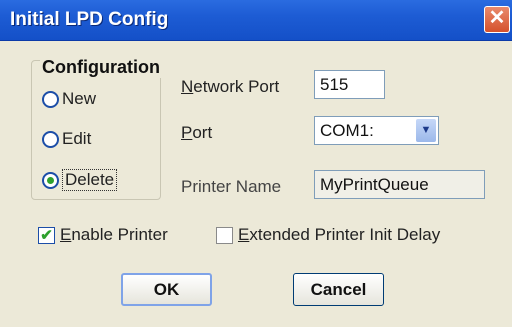 The image size is (512, 327). What do you see at coordinates (236, 86) in the screenshot?
I see `label-text: etwork Port` at bounding box center [236, 86].